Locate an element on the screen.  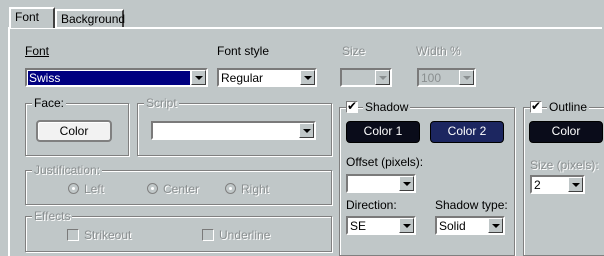
shadow-type-select: Solid is located at coordinates (470, 225).